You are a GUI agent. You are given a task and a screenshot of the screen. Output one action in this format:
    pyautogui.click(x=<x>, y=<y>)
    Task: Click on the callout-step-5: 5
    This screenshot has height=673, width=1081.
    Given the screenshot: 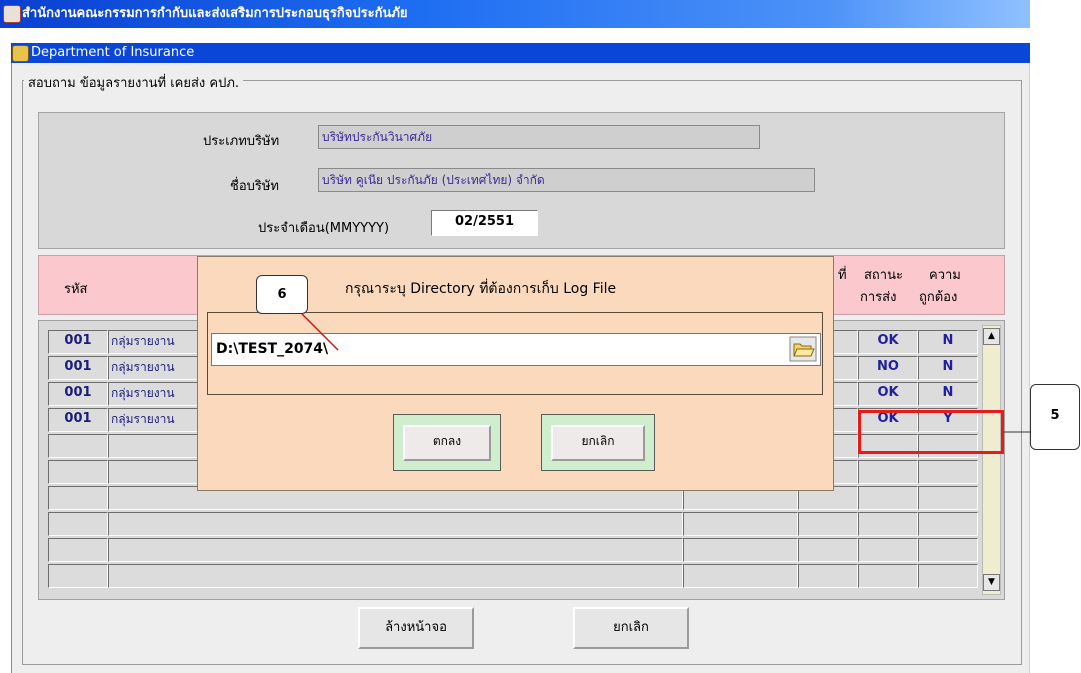 What is the action you would take?
    pyautogui.click(x=1055, y=417)
    